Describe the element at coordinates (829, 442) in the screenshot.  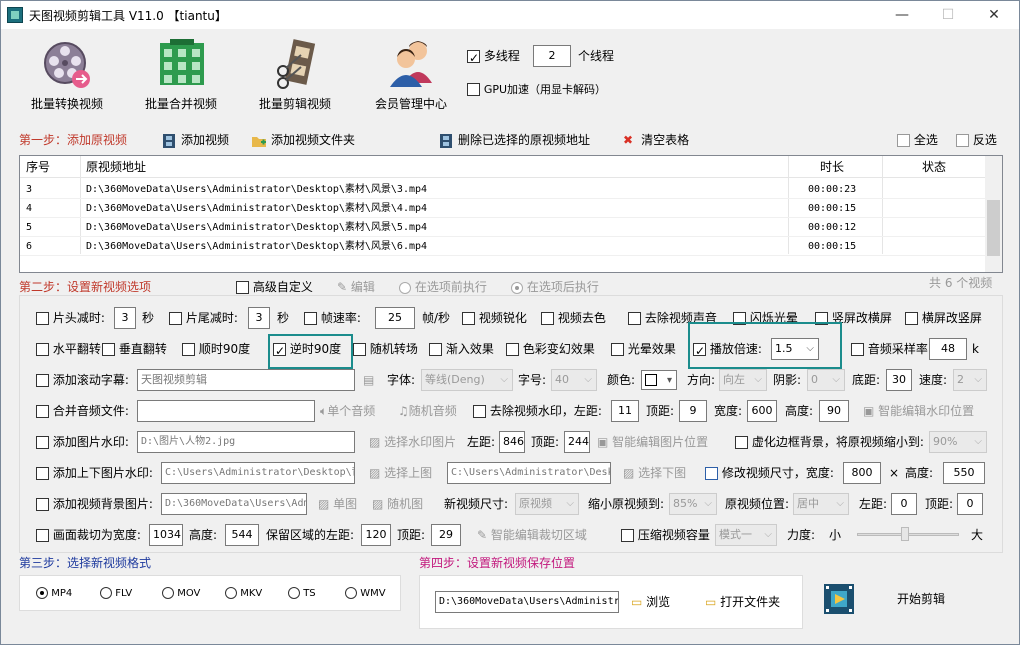
I see `blur-bg-option: 虚化边框背景，将原视频缩小到:` at that location.